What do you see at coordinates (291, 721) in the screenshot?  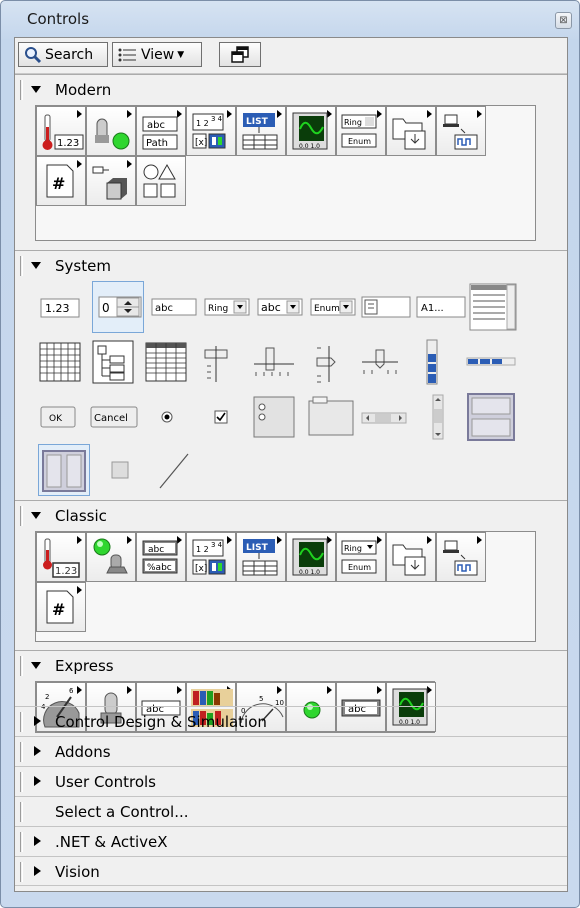 I see `category-control-design-simulation: Control Design & Simulation` at bounding box center [291, 721].